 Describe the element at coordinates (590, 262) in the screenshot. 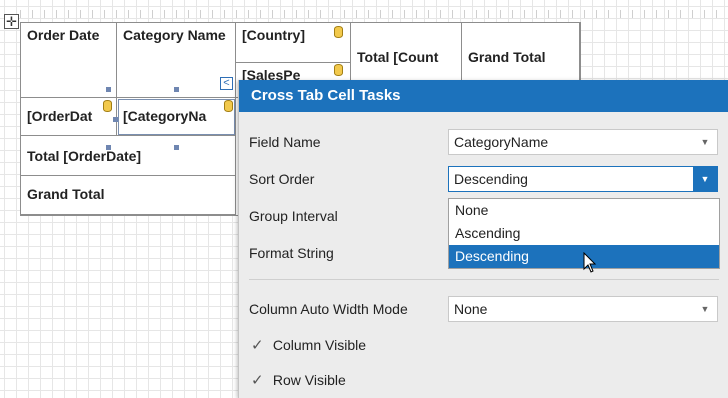

I see `mouse-cursor-icon` at that location.